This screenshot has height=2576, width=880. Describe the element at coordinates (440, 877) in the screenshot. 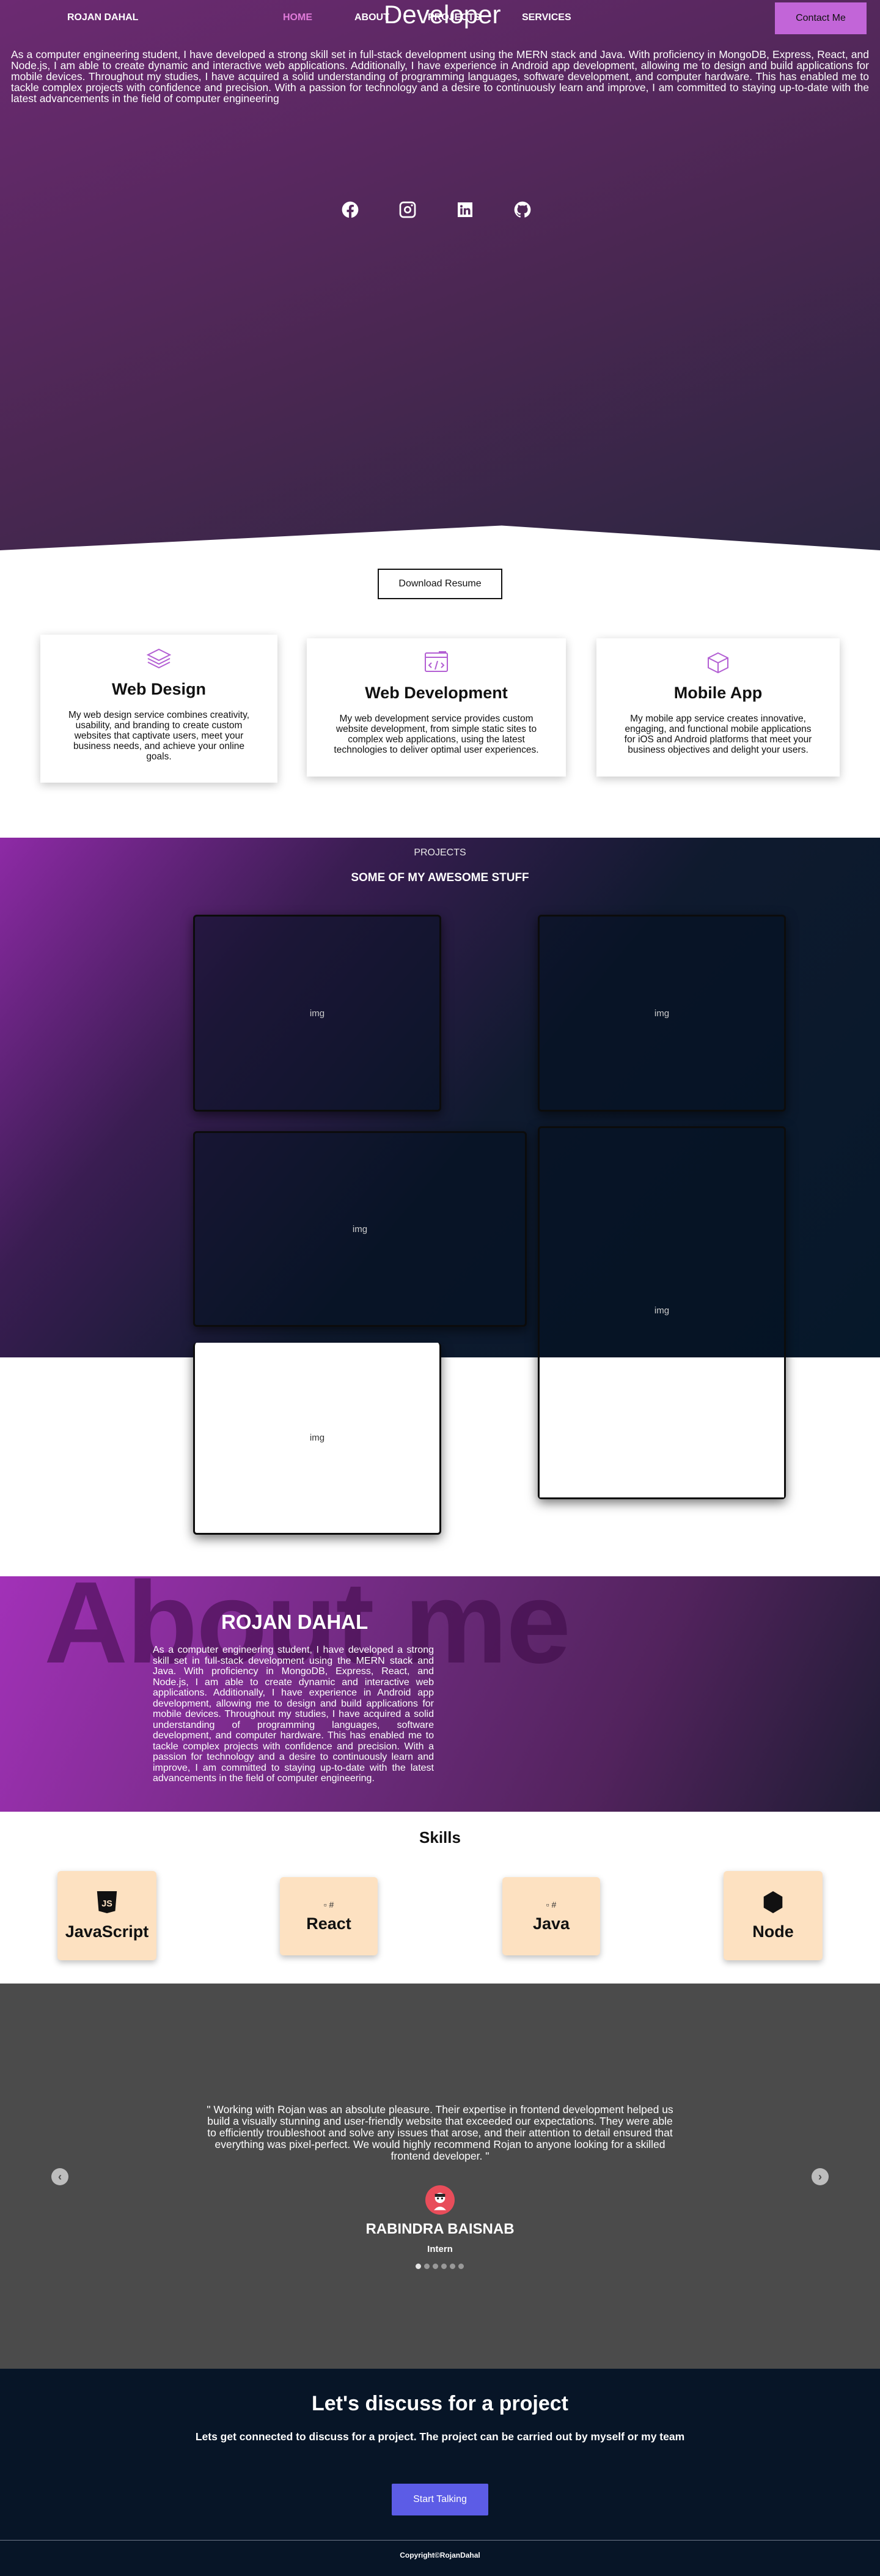

I see `projects-title: SOME OF MY AWESOME STUFF` at that location.